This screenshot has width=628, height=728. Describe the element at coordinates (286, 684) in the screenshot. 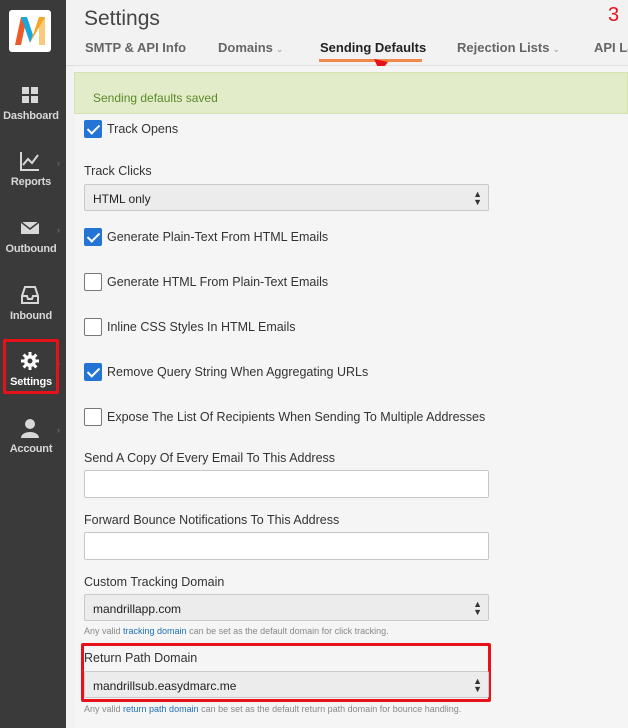

I see `return-path-select: mandrillsub.easydmarc.me ▲ ▼` at that location.